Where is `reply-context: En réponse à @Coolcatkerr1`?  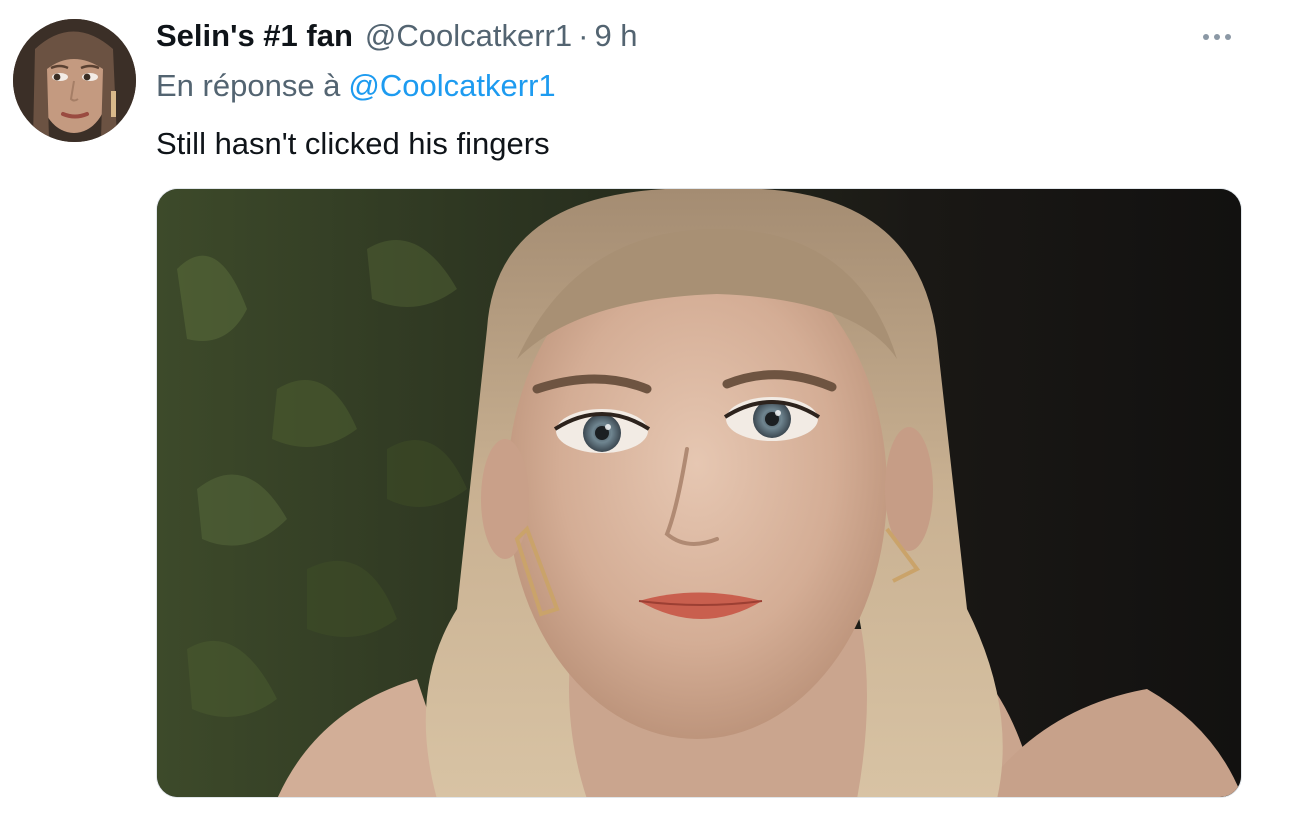
reply-context: En réponse à @Coolcatkerr1 is located at coordinates (356, 86).